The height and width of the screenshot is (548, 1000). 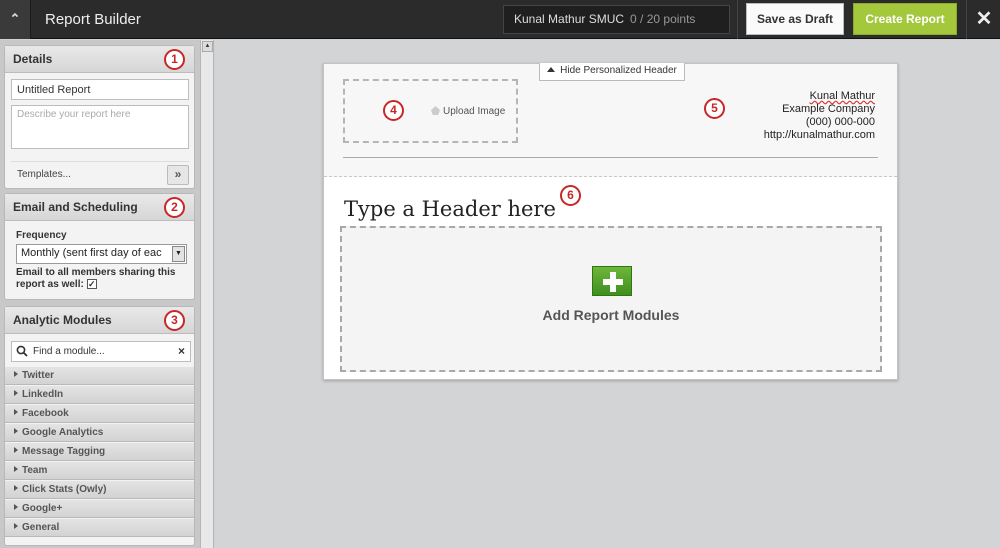 What do you see at coordinates (714, 108) in the screenshot?
I see `callout-badge: 5` at bounding box center [714, 108].